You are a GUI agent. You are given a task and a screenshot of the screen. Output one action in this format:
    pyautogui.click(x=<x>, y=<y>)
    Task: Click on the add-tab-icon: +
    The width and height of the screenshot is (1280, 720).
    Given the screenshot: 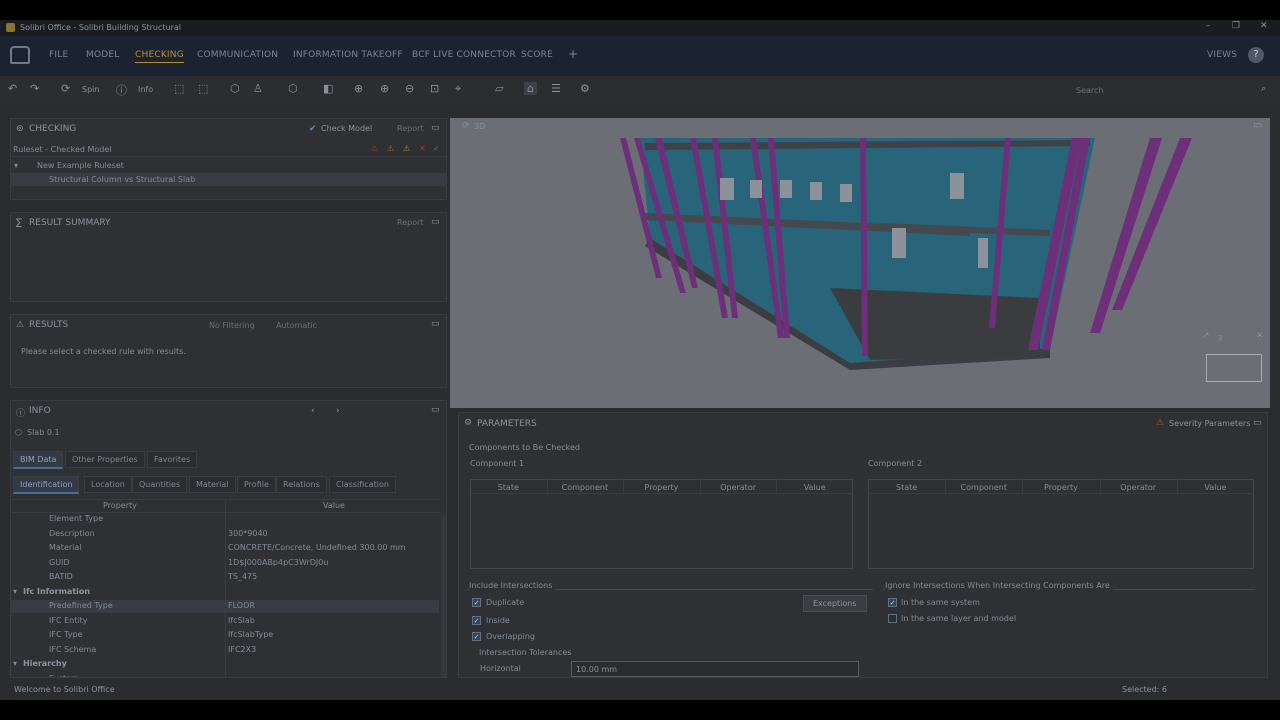 What is the action you would take?
    pyautogui.click(x=573, y=54)
    